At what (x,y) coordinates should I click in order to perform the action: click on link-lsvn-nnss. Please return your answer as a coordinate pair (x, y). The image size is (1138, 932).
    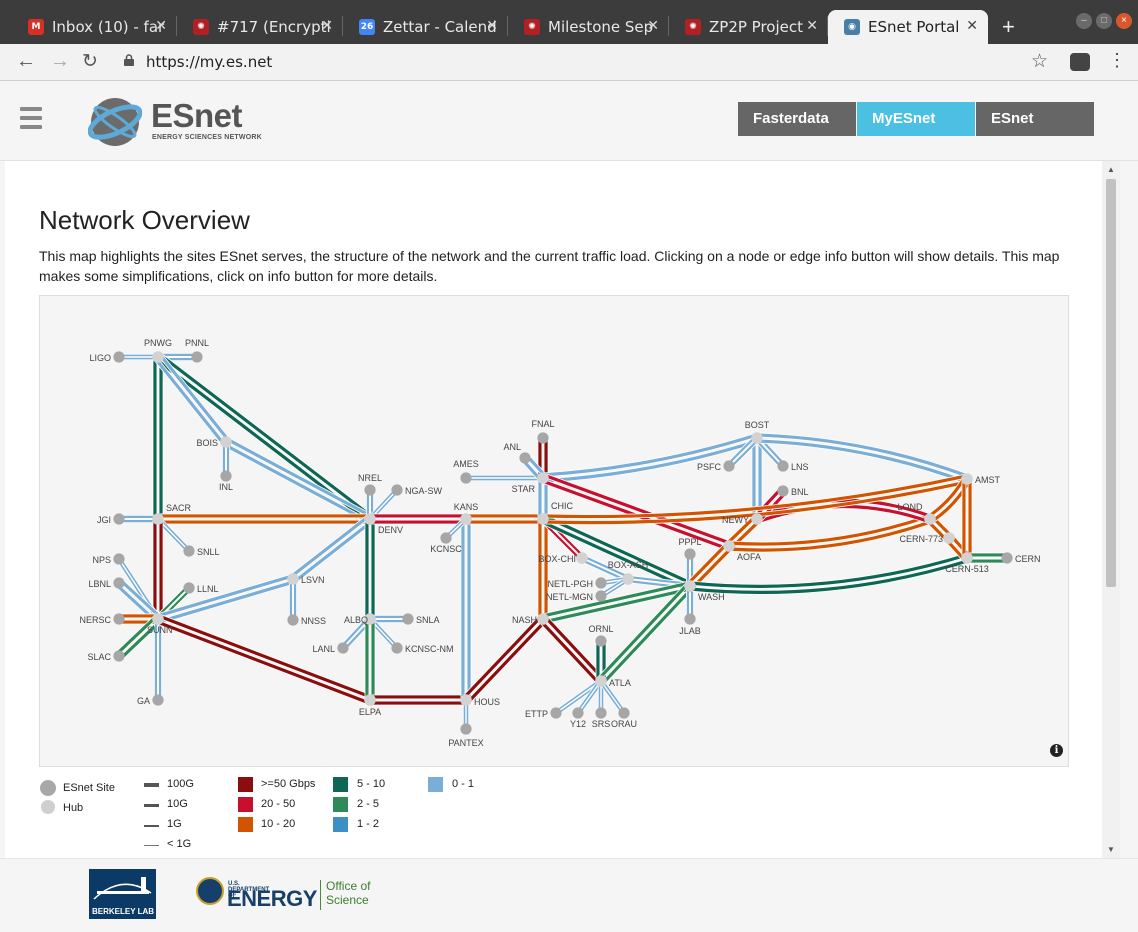
    Looking at the image, I should click on (293, 599).